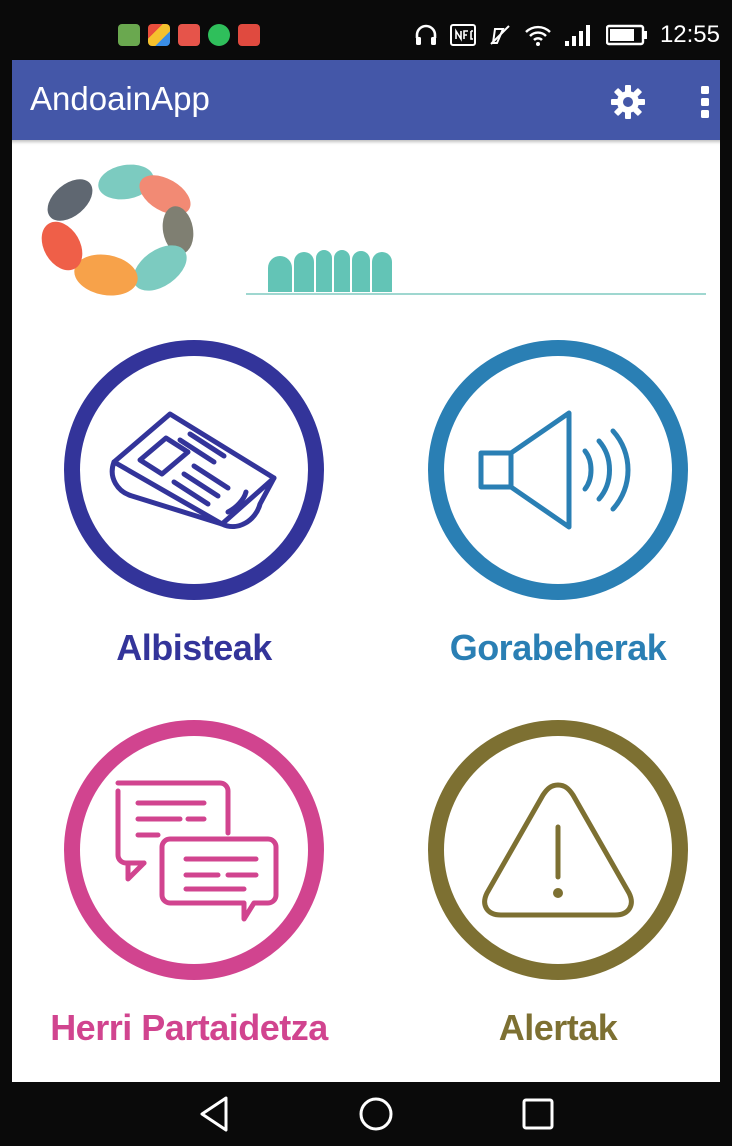 The image size is (732, 1146). I want to click on overflow-menu-icon, so click(705, 102).